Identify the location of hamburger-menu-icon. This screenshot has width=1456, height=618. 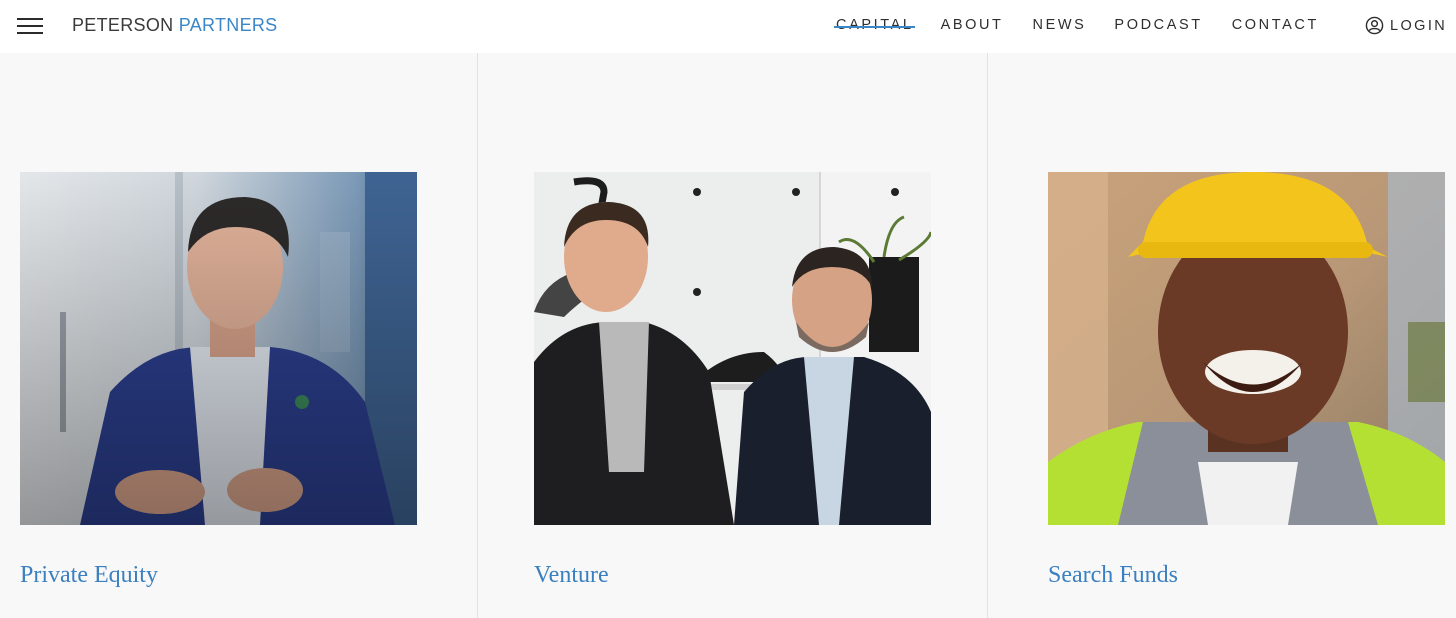
(30, 26).